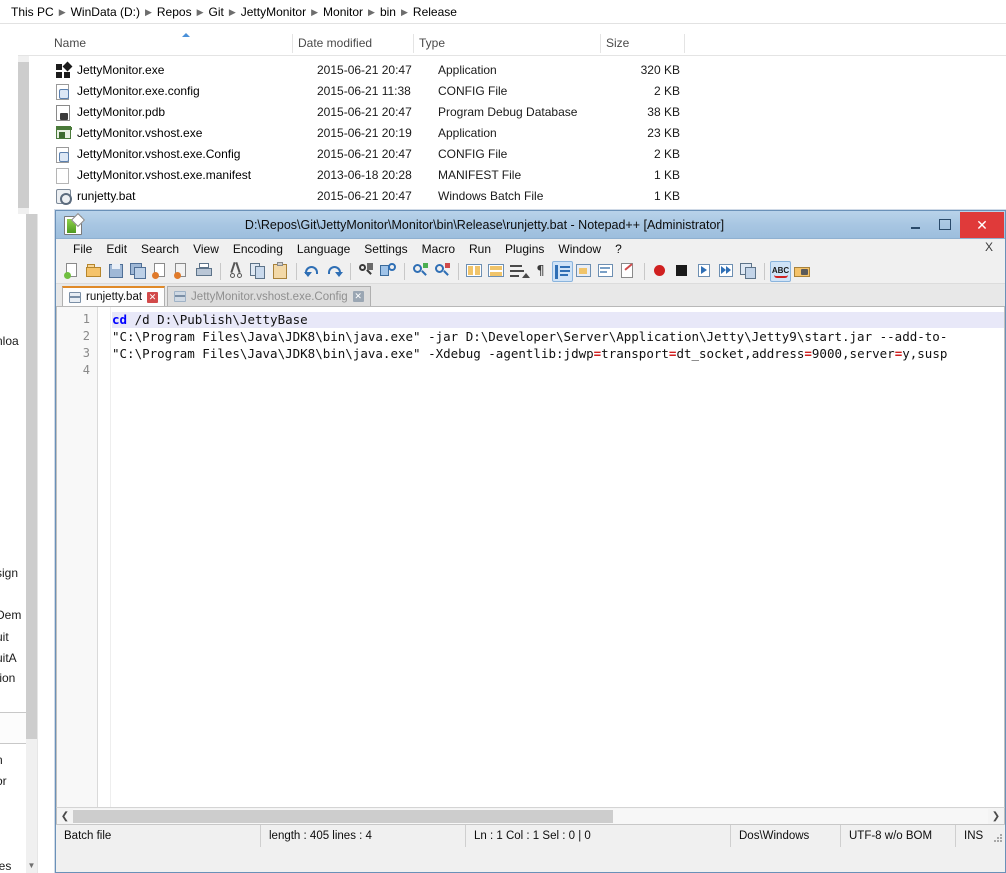 Image resolution: width=1006 pixels, height=873 pixels. What do you see at coordinates (116, 271) in the screenshot?
I see `save-icon` at bounding box center [116, 271].